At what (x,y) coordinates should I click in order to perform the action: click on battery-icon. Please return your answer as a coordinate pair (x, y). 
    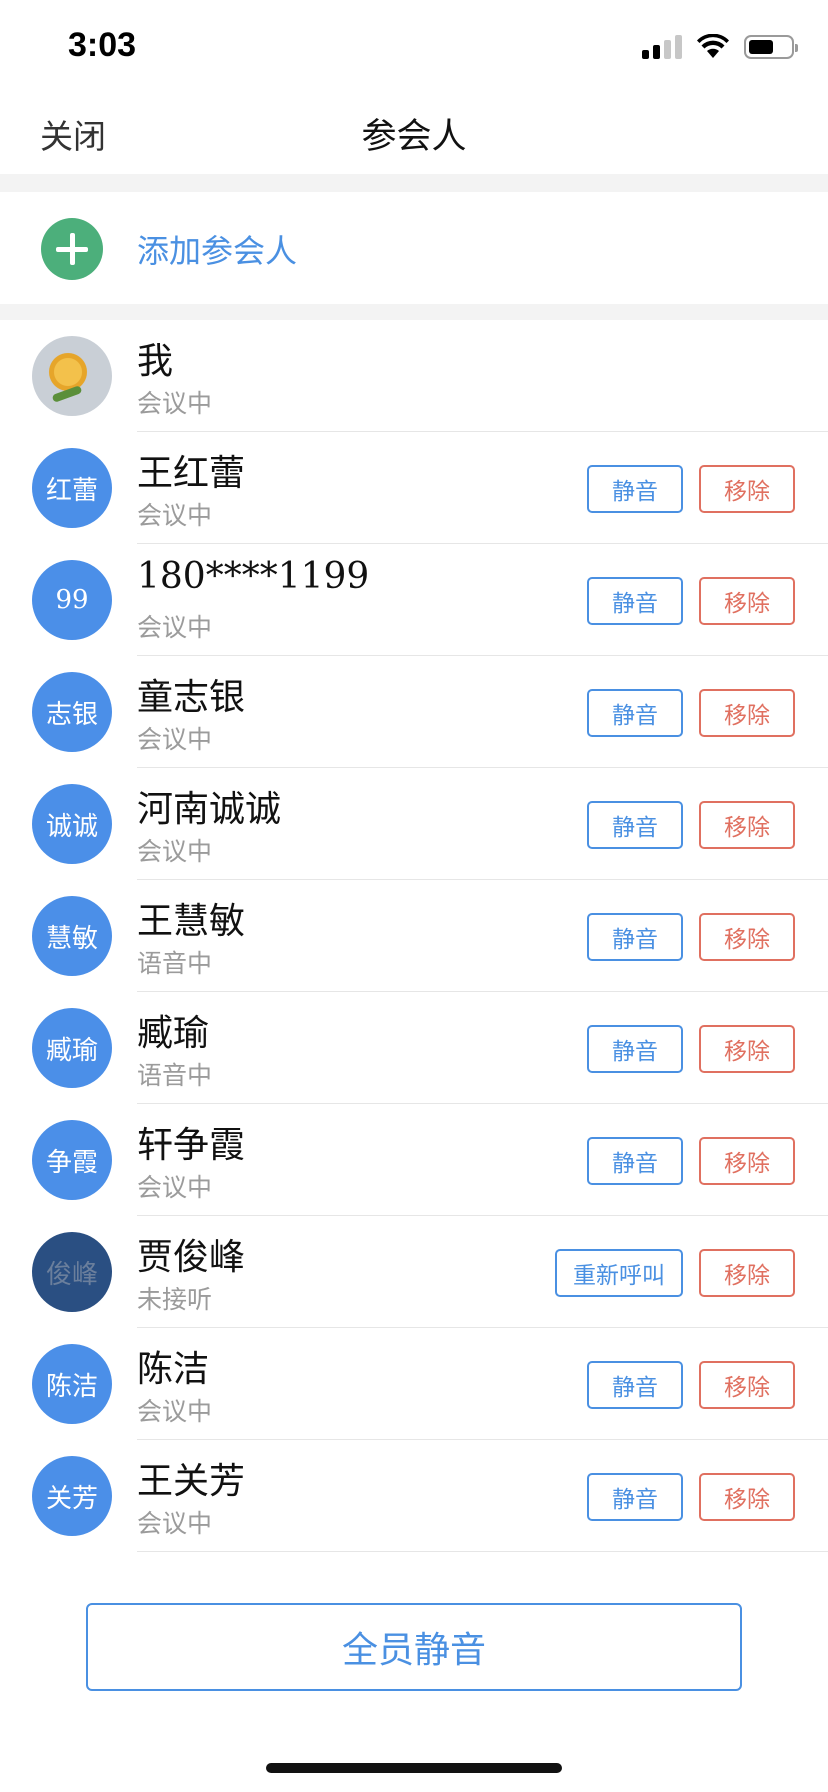
    Looking at the image, I should click on (771, 47).